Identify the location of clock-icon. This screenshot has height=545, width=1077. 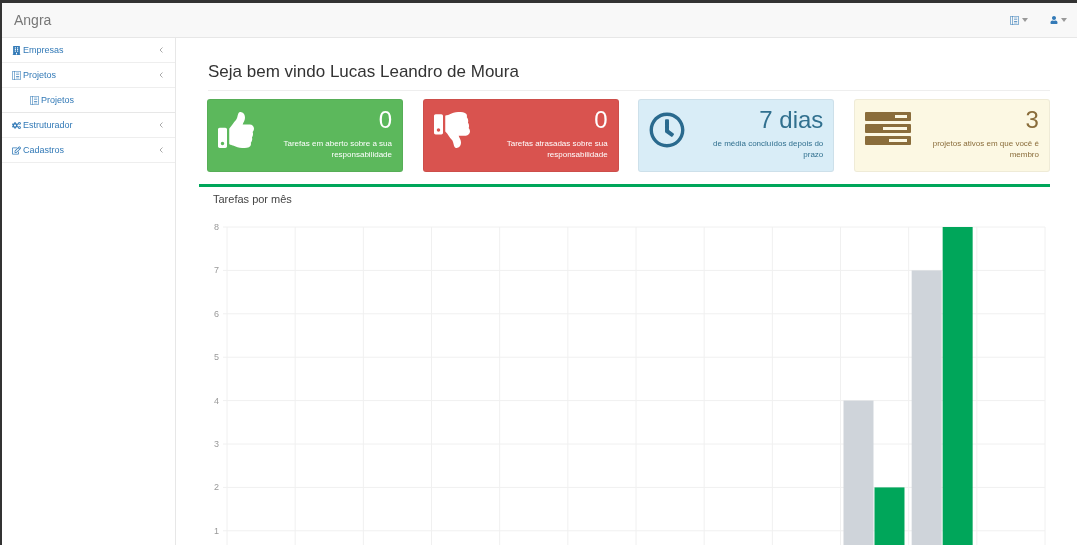
(667, 130).